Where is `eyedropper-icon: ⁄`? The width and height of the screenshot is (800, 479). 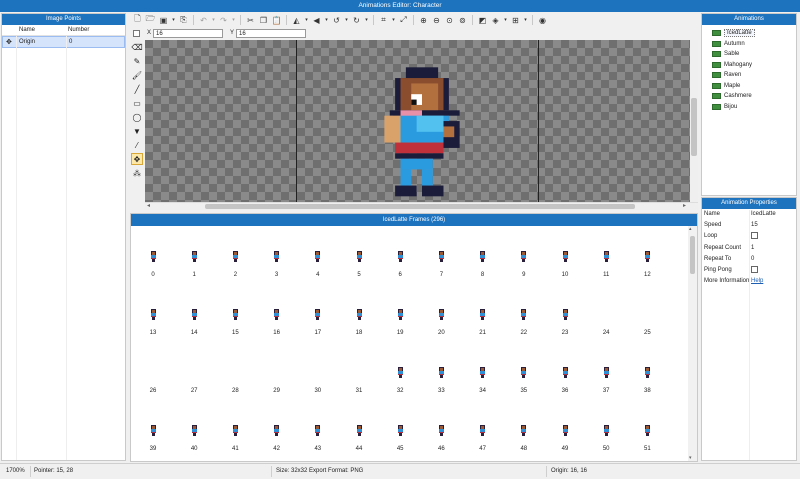 eyedropper-icon: ⁄ is located at coordinates (137, 145).